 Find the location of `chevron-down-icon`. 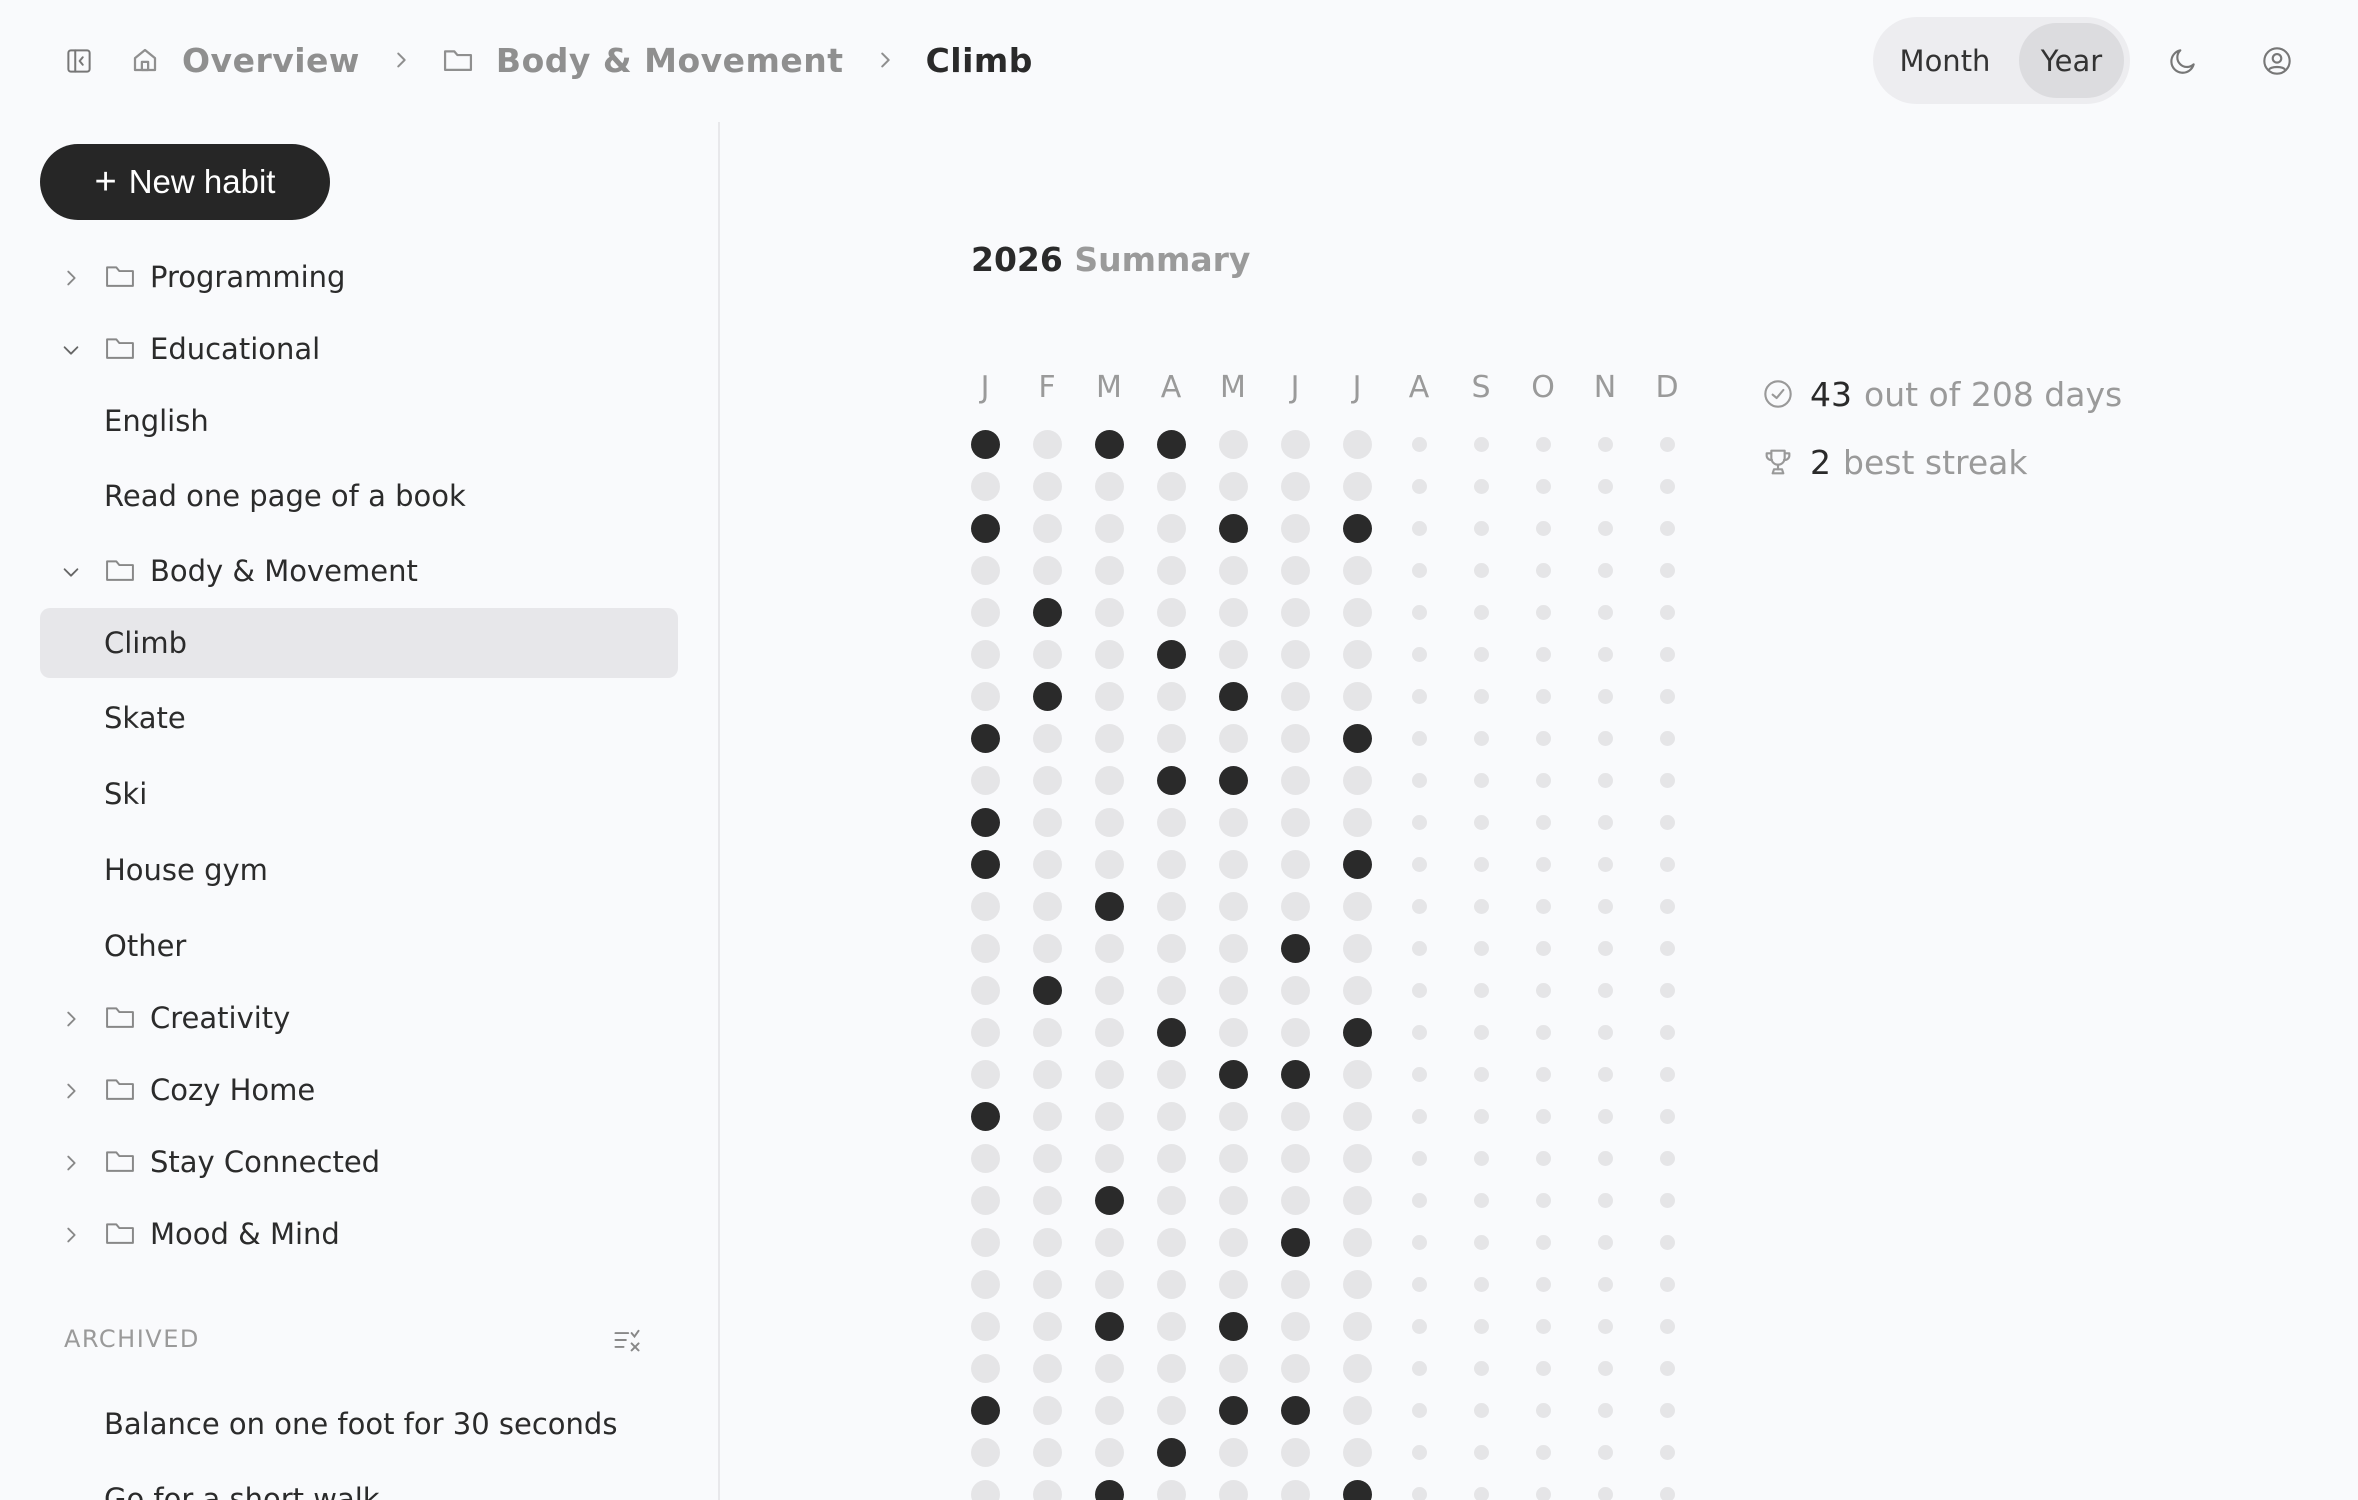

chevron-down-icon is located at coordinates (71, 350).